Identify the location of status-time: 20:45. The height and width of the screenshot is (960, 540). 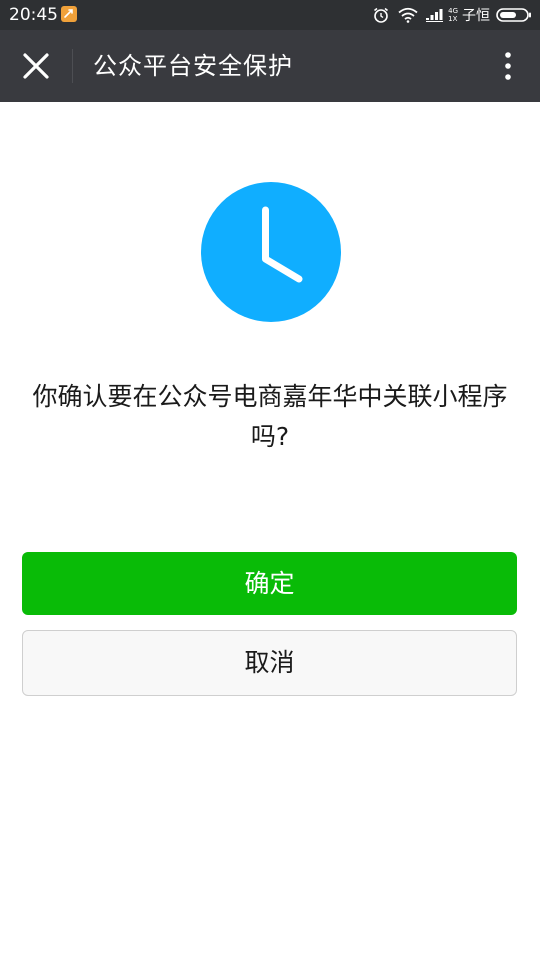
(33, 15).